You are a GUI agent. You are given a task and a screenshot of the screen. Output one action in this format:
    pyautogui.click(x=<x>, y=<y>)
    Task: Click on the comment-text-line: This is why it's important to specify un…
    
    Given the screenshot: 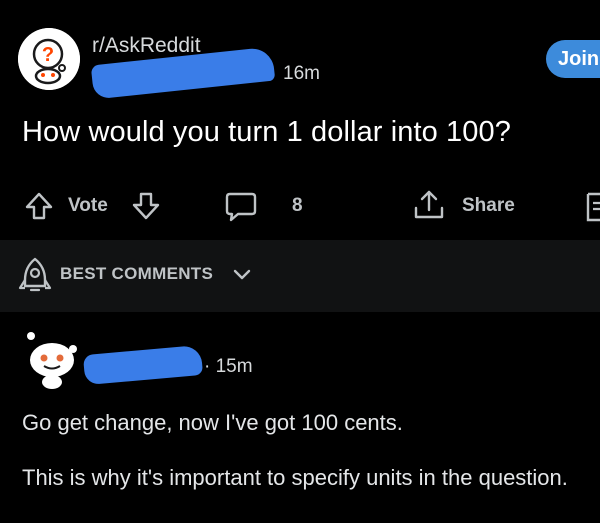 What is the action you would take?
    pyautogui.click(x=295, y=477)
    